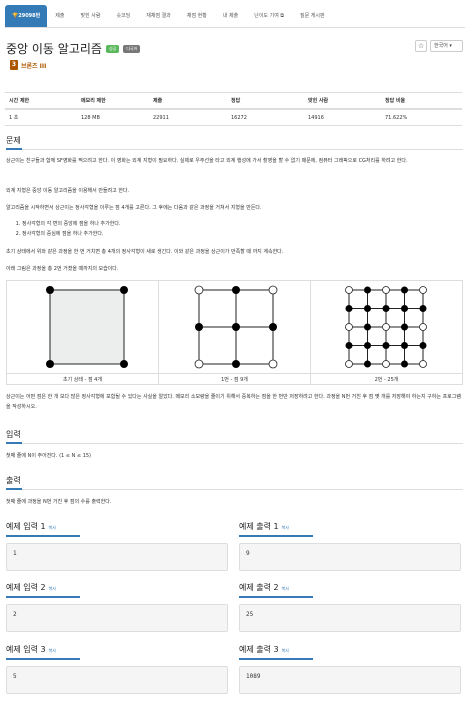 The width and height of the screenshot is (474, 709). I want to click on table-header: 제출, so click(188, 101).